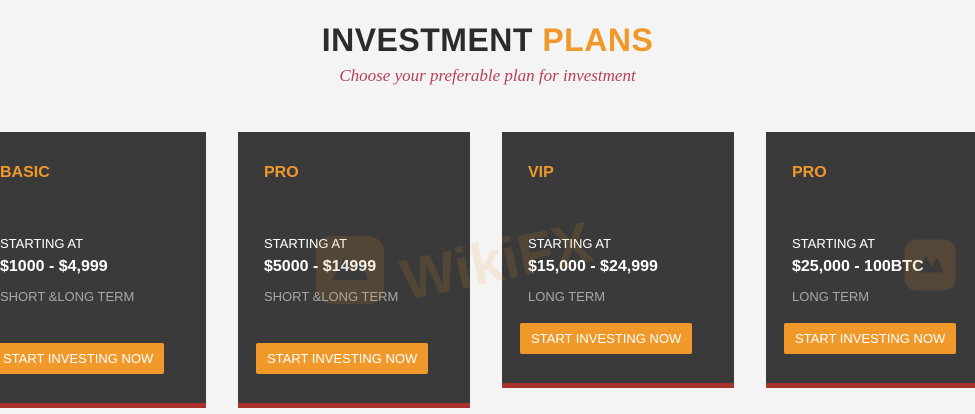 The height and width of the screenshot is (414, 975). Describe the element at coordinates (541, 172) in the screenshot. I see `plan-name: VIP` at that location.